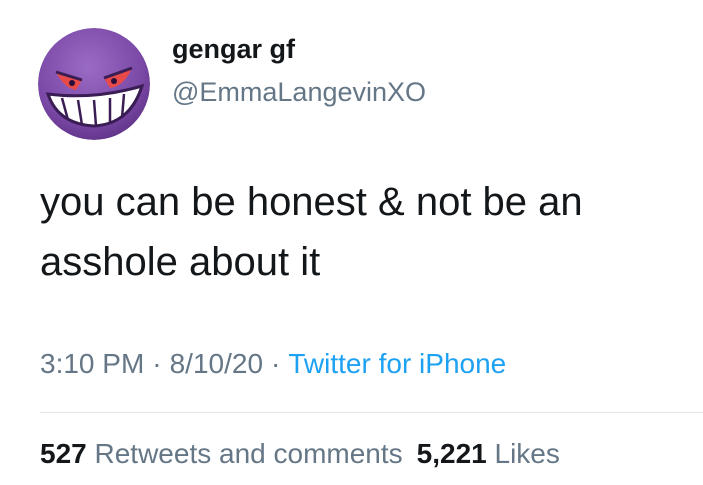 The image size is (703, 485). Describe the element at coordinates (527, 453) in the screenshot. I see `likes-label: Likes` at that location.